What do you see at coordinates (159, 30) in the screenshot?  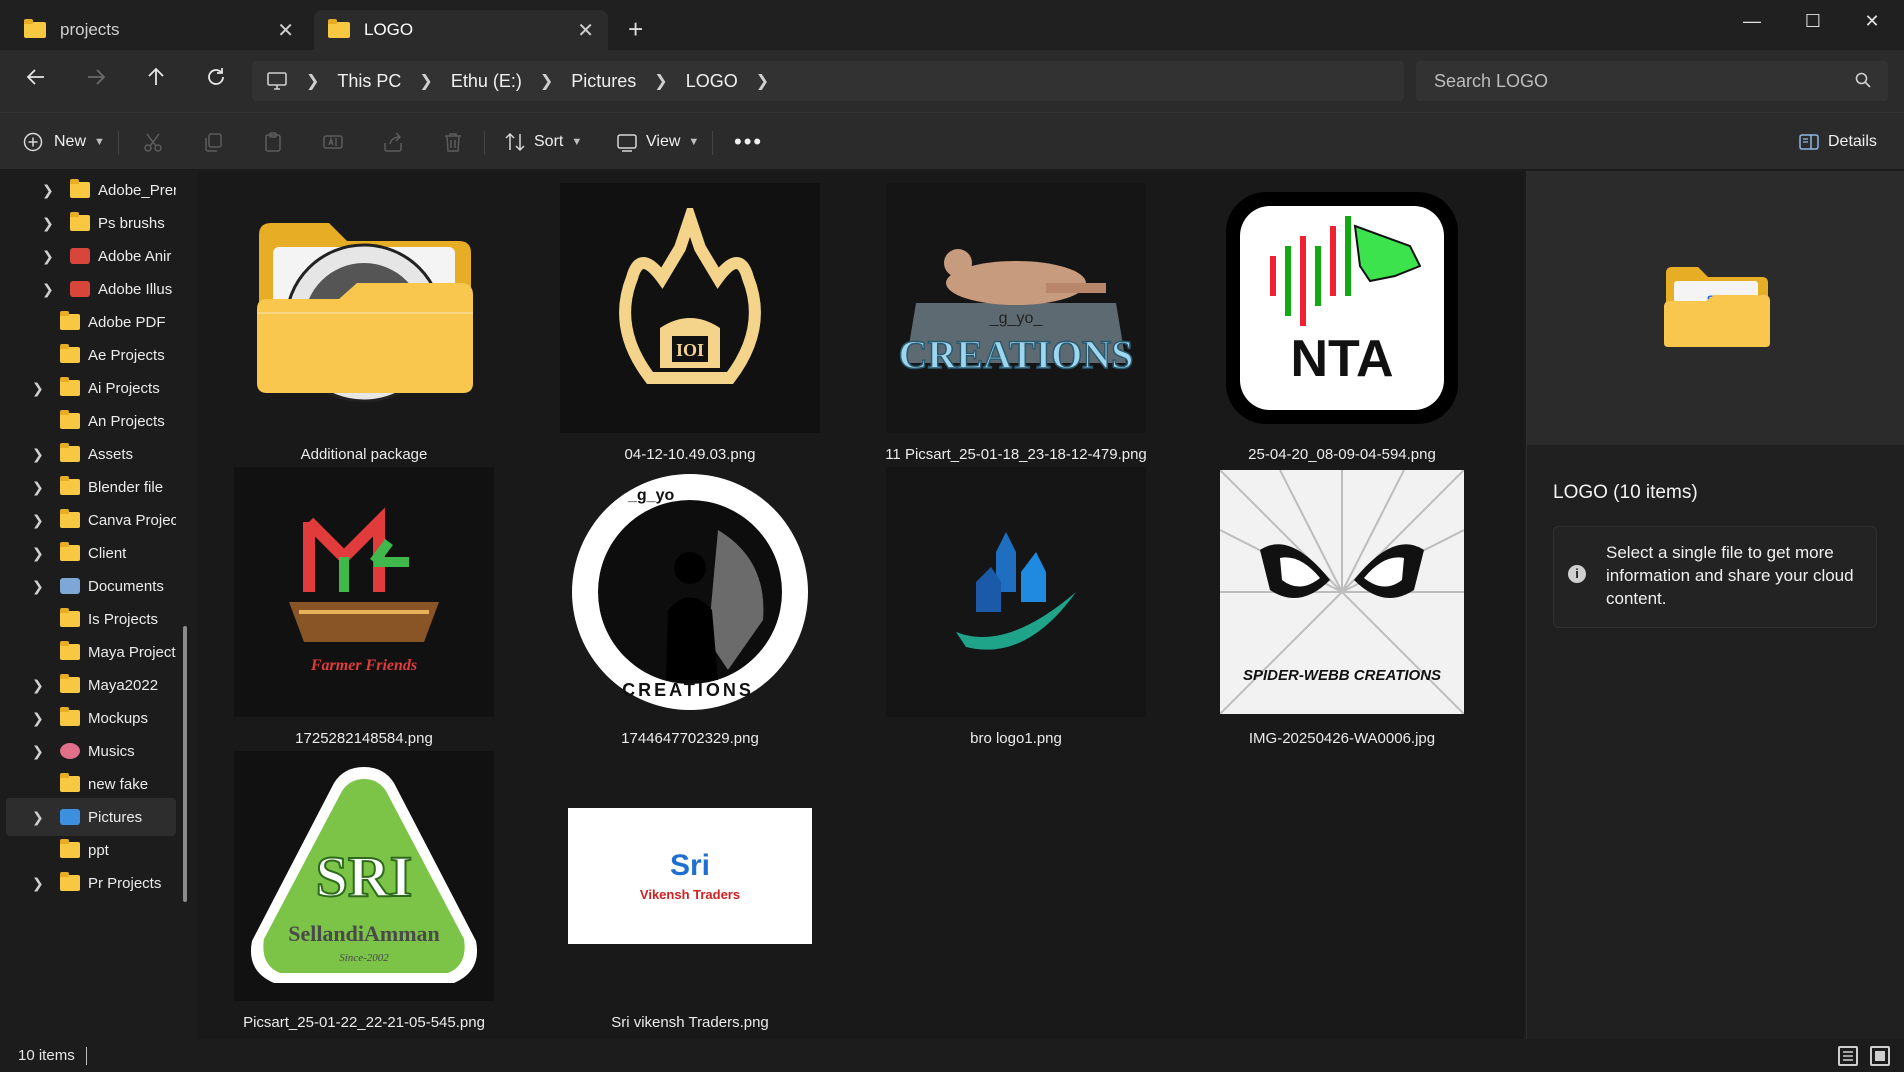 I see `tab-projects: projects ✕` at bounding box center [159, 30].